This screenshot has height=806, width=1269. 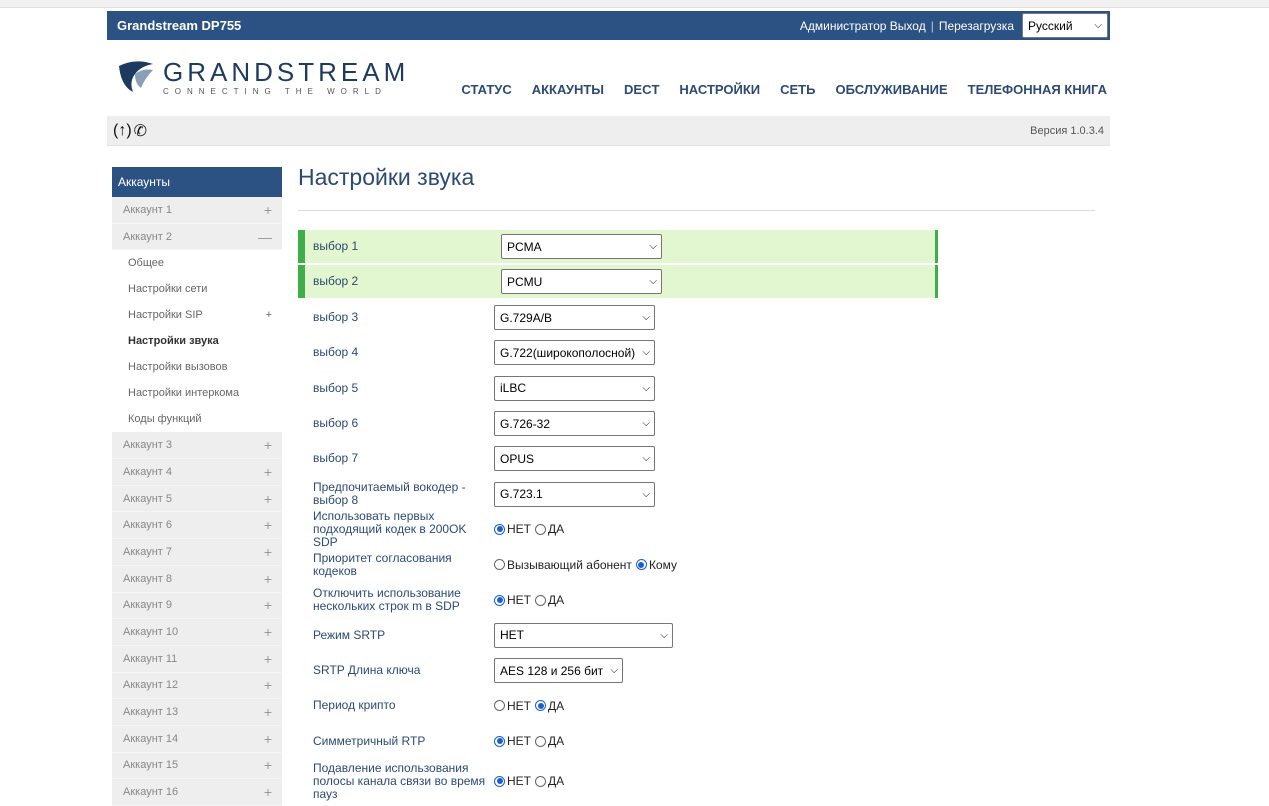 I want to click on nav-accounts: АККАУНТЫ, so click(x=568, y=89).